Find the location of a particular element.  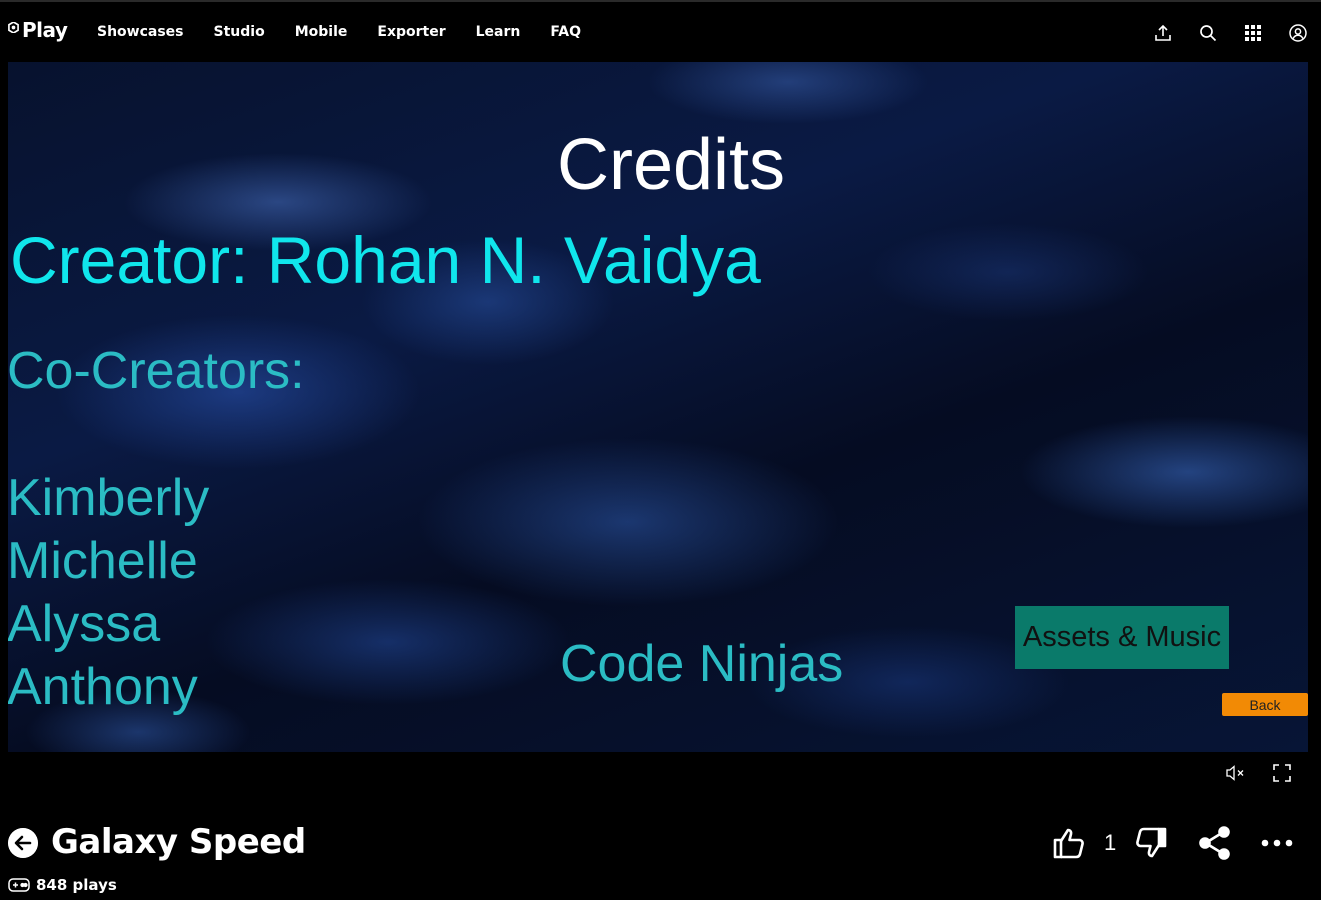

creator-text: Creator: Rohan N. Vaidya is located at coordinates (385, 260).